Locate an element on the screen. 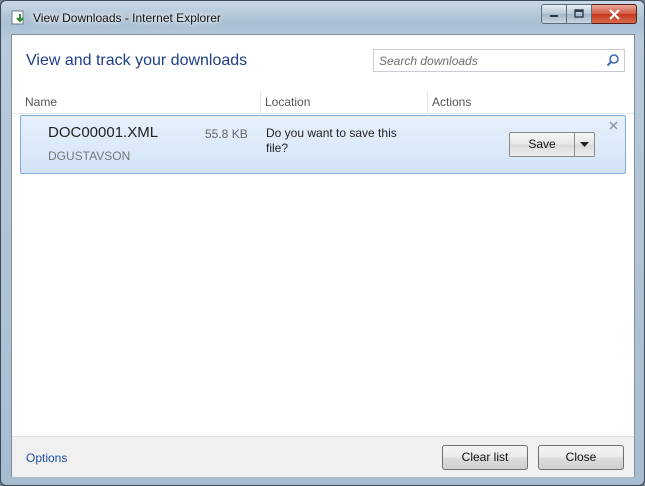  file-size: 55.8 KB is located at coordinates (226, 134).